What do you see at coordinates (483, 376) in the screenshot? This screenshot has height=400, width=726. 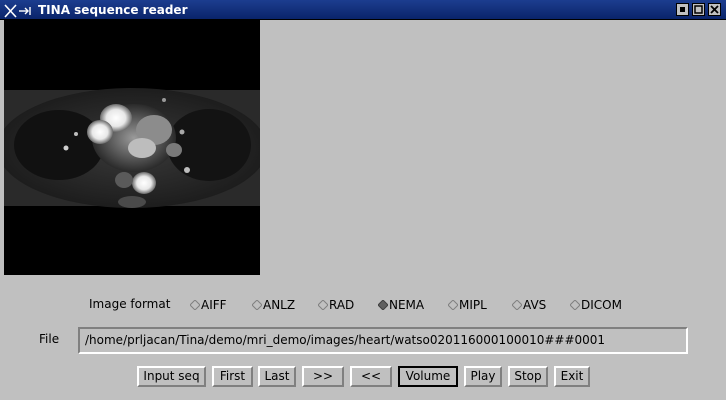 I see `play-button: Play` at bounding box center [483, 376].